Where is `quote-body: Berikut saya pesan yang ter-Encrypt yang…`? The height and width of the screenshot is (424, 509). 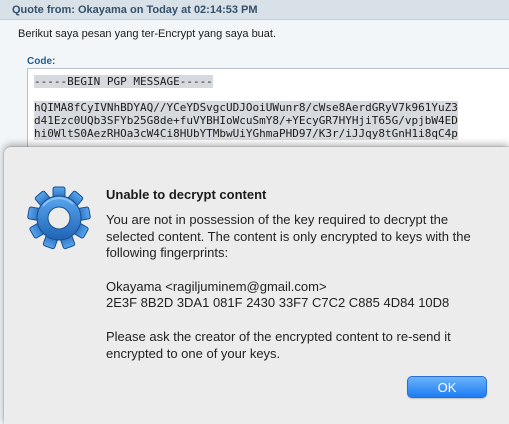 quote-body: Berikut saya pesan yang ter-Encrypt yang… is located at coordinates (147, 34).